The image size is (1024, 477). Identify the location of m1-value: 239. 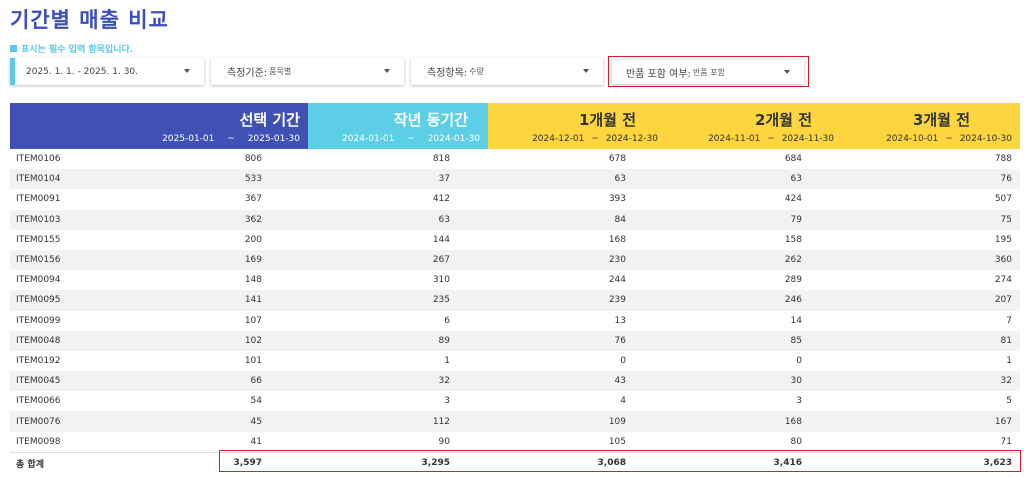
(617, 300).